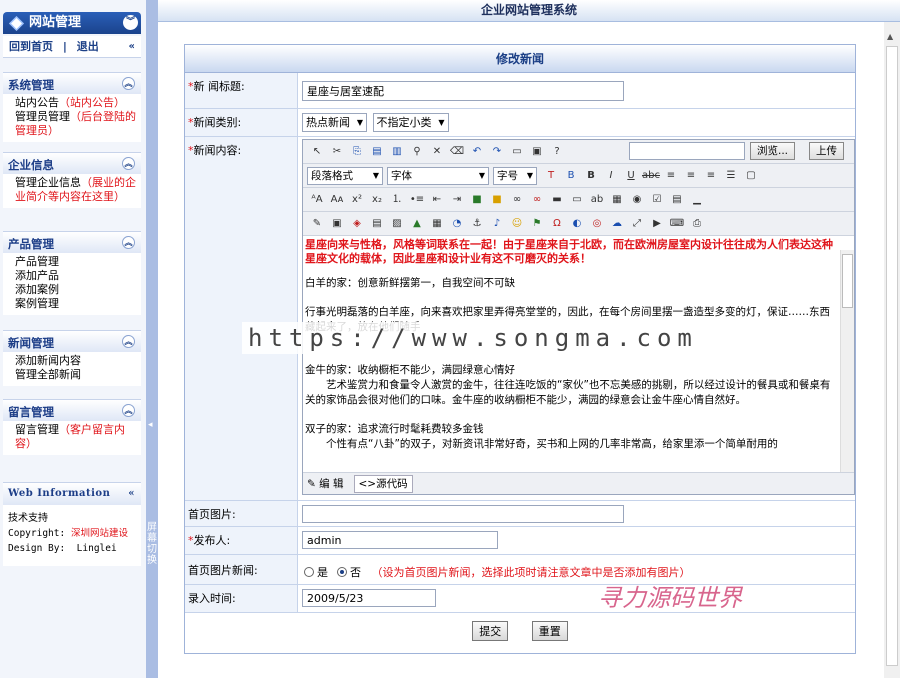 The height and width of the screenshot is (678, 900). What do you see at coordinates (397, 152) in the screenshot?
I see `paste-text-icon: ▥` at bounding box center [397, 152].